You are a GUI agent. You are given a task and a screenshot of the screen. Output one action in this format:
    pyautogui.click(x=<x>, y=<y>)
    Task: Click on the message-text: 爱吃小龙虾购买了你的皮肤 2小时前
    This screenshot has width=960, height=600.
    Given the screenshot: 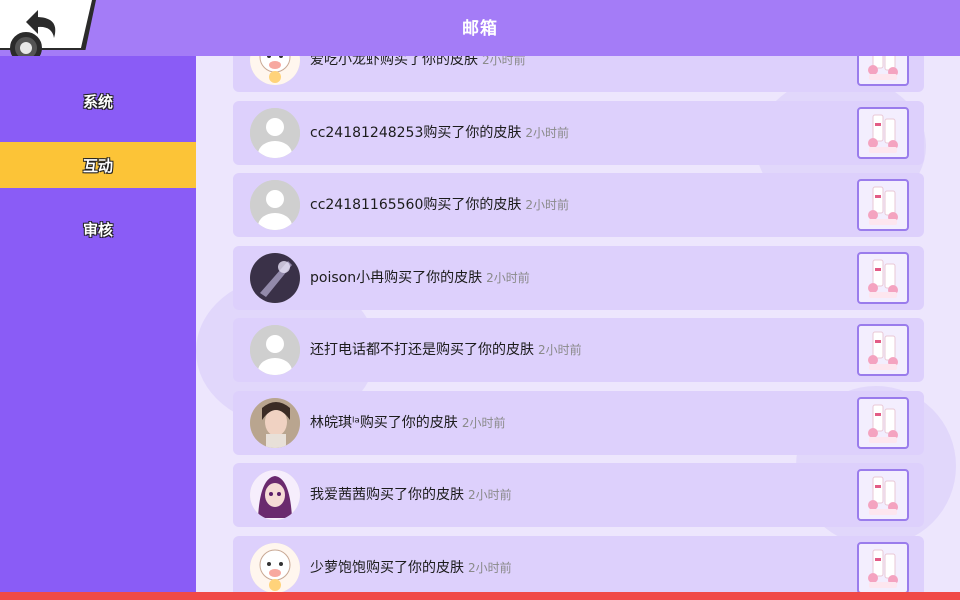 What is the action you would take?
    pyautogui.click(x=418, y=62)
    